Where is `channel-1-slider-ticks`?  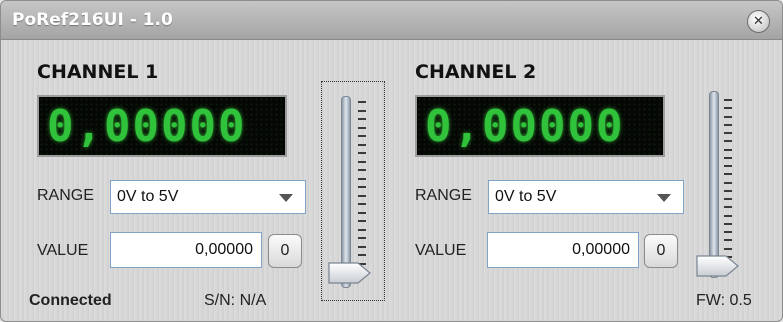
channel-1-slider-ticks is located at coordinates (362, 187).